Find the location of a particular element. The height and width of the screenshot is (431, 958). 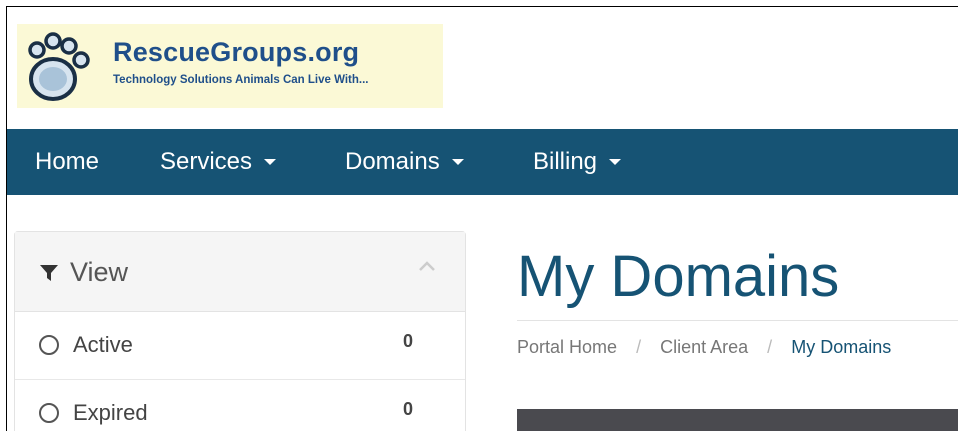

breadcrumb-client-area: Client Area is located at coordinates (704, 347).